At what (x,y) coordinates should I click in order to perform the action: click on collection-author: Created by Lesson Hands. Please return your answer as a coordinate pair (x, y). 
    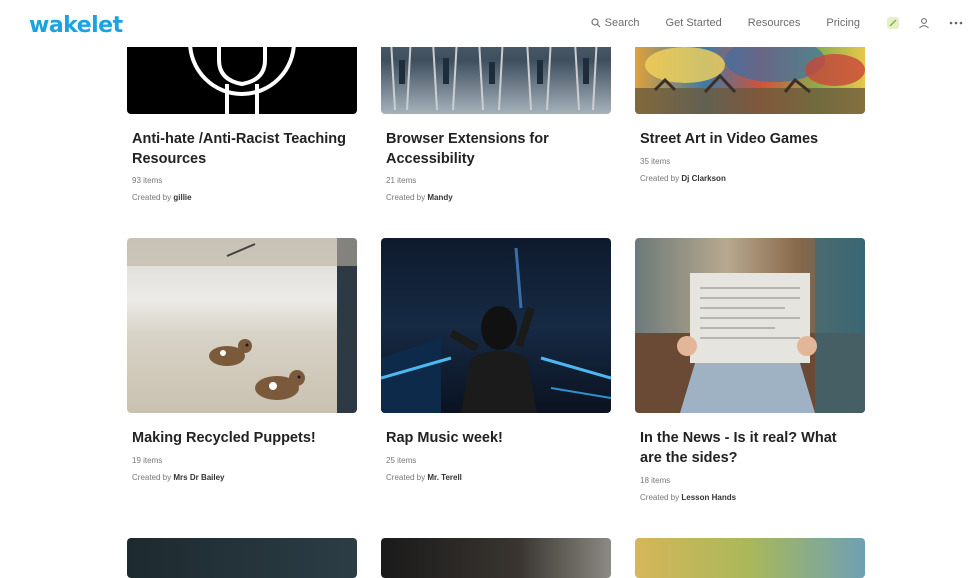
    Looking at the image, I should click on (688, 497).